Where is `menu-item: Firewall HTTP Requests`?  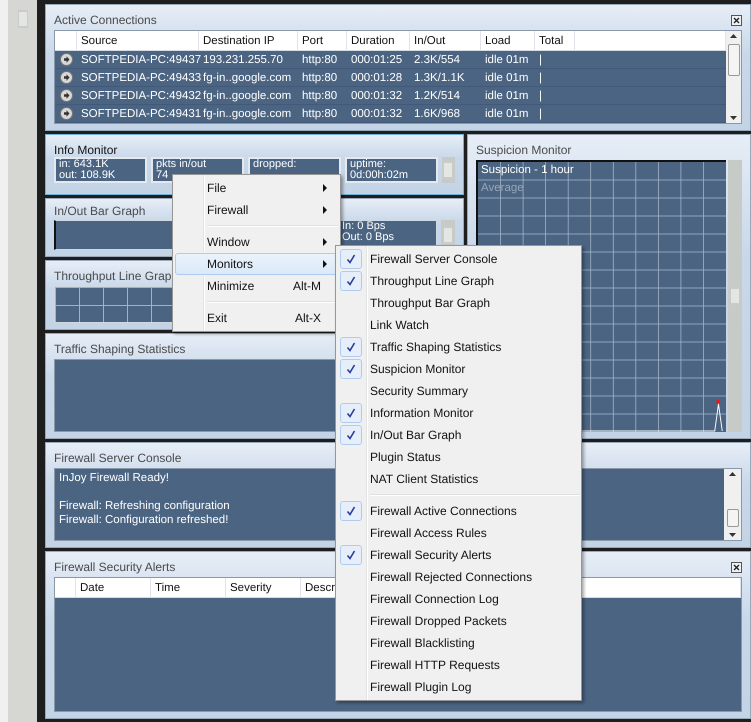
menu-item: Firewall HTTP Requests is located at coordinates (458, 665).